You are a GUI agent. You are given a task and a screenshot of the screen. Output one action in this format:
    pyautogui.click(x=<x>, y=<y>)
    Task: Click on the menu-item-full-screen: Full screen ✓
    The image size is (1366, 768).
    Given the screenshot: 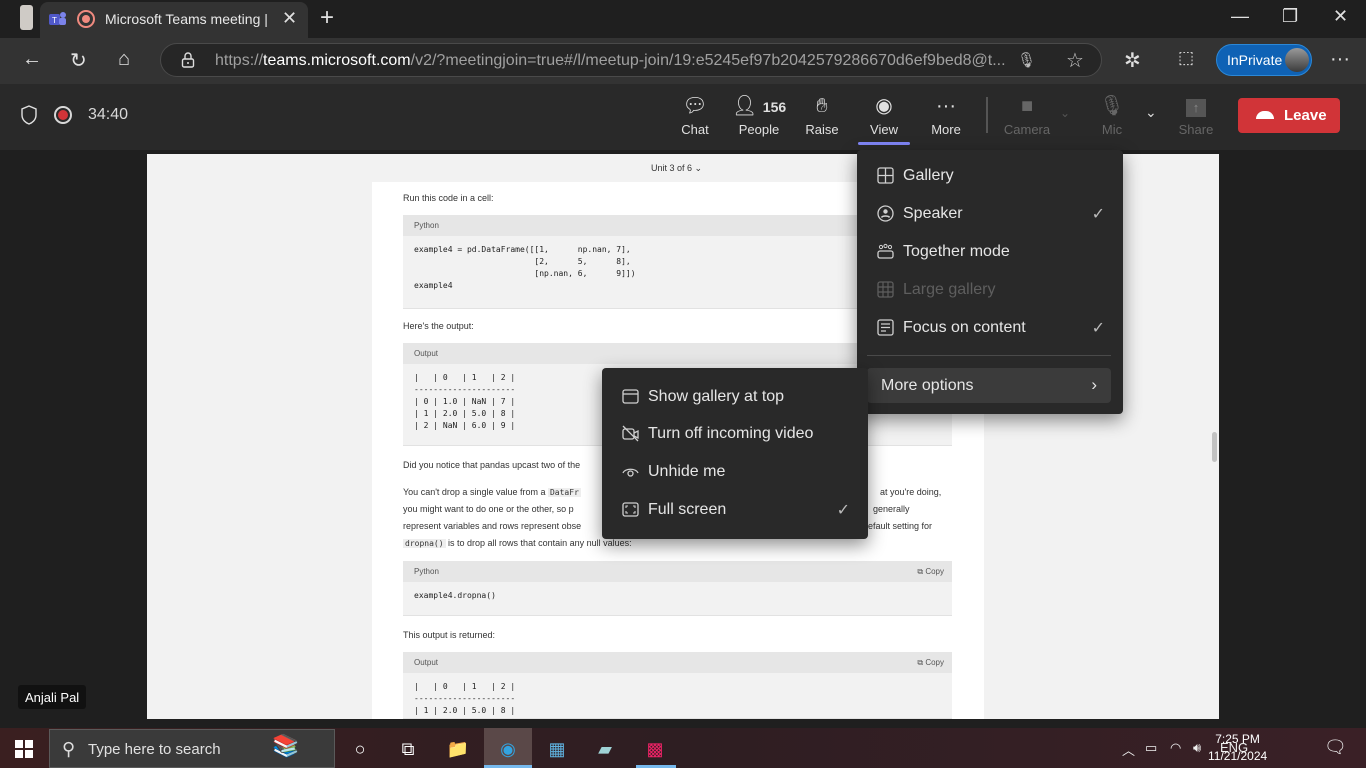 What is the action you would take?
    pyautogui.click(x=735, y=510)
    